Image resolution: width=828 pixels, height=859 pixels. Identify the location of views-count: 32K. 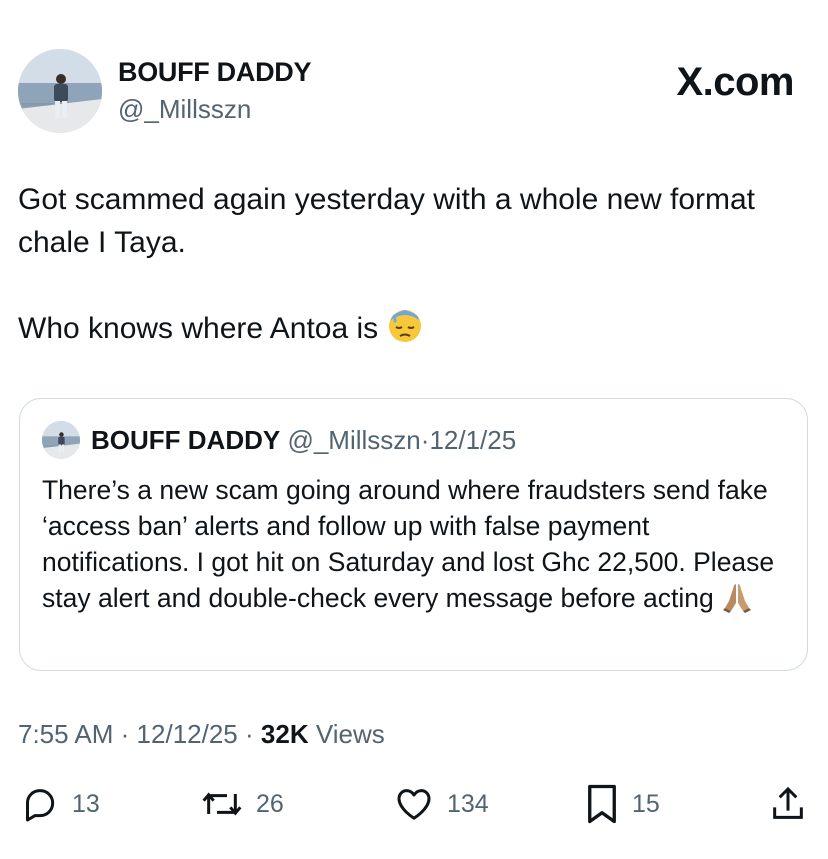
(284, 734).